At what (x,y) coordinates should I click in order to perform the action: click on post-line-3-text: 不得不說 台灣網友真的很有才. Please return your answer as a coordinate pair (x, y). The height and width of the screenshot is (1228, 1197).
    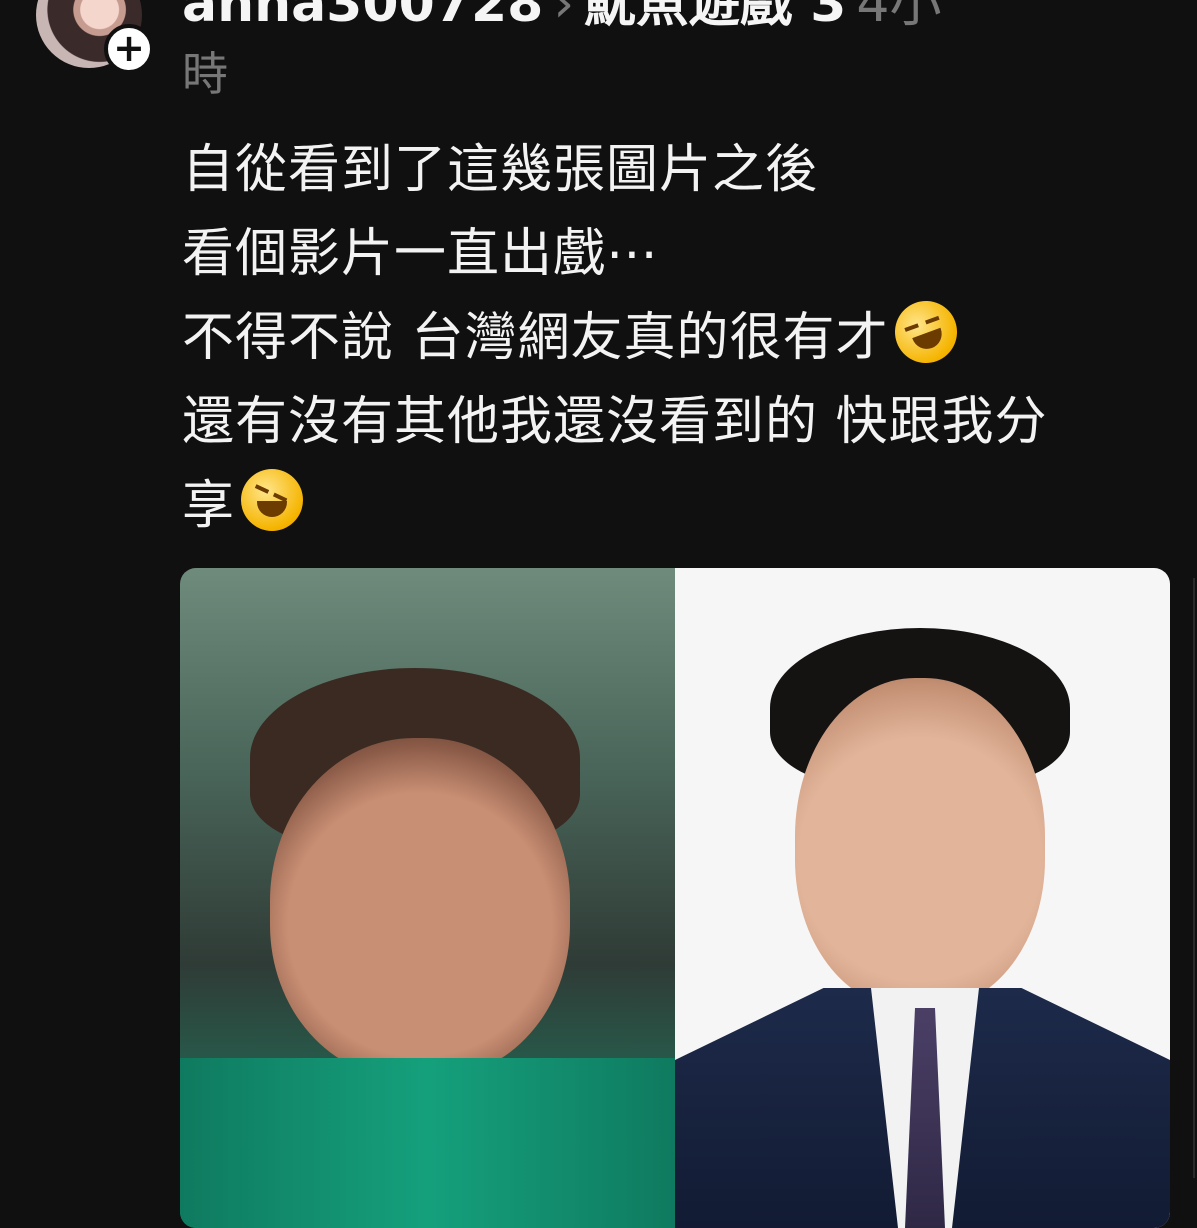
    Looking at the image, I should click on (535, 338).